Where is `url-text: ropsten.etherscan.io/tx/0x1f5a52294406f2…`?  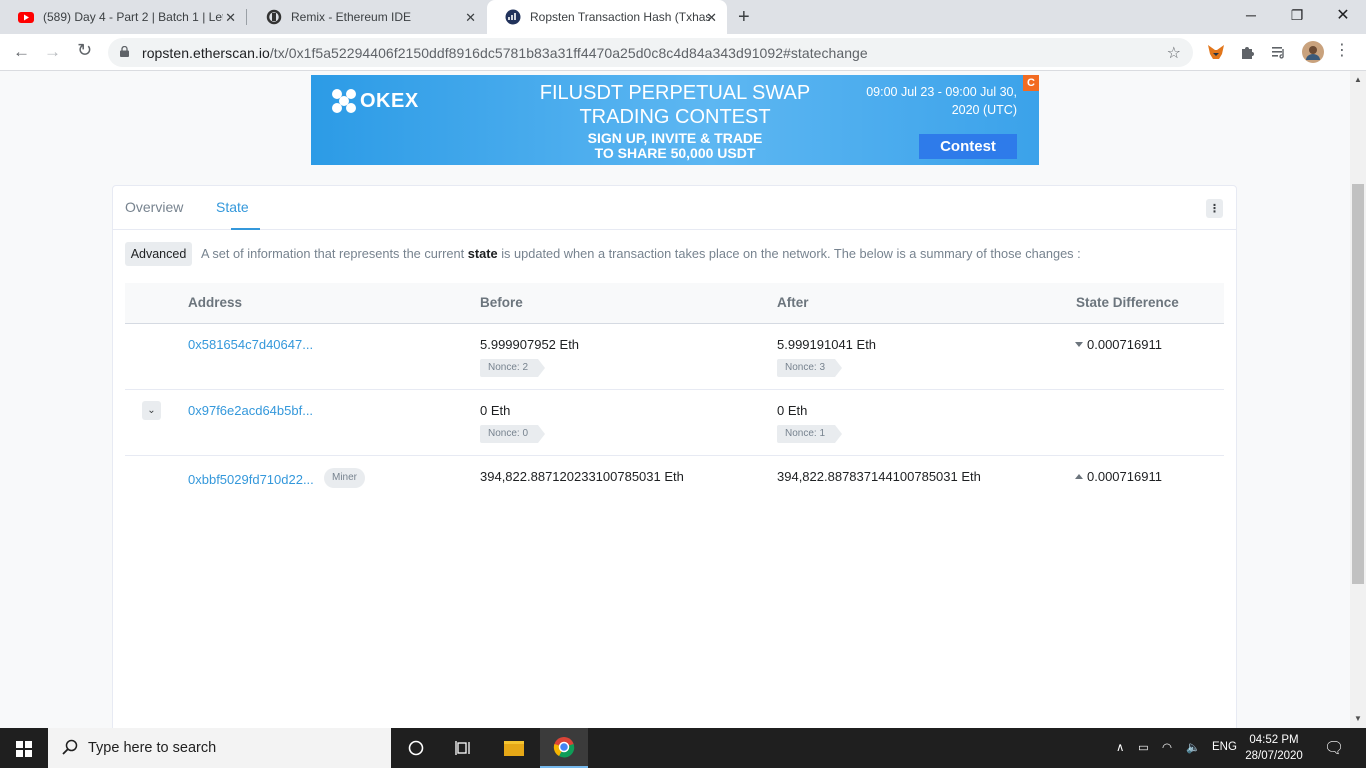
url-text: ropsten.etherscan.io/tx/0x1f5a52294406f2… is located at coordinates (505, 53).